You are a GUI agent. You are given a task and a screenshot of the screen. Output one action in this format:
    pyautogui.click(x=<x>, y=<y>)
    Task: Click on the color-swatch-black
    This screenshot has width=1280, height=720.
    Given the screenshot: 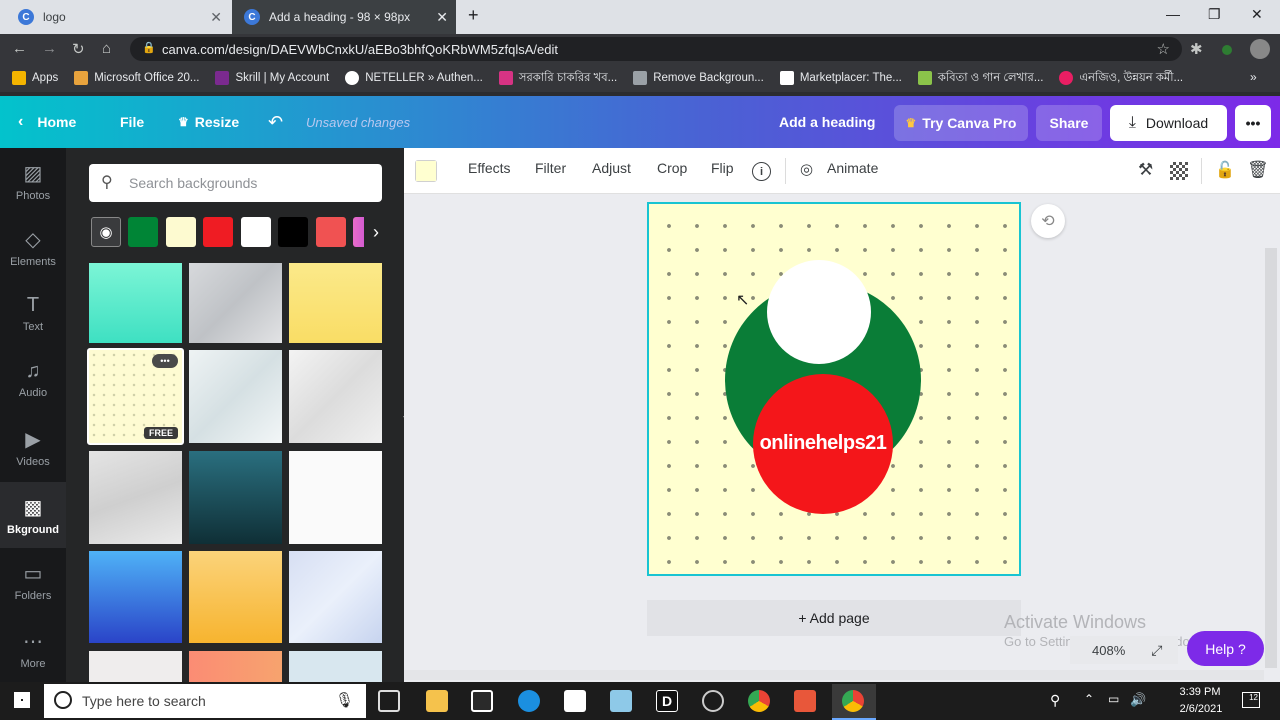 What is the action you would take?
    pyautogui.click(x=293, y=232)
    